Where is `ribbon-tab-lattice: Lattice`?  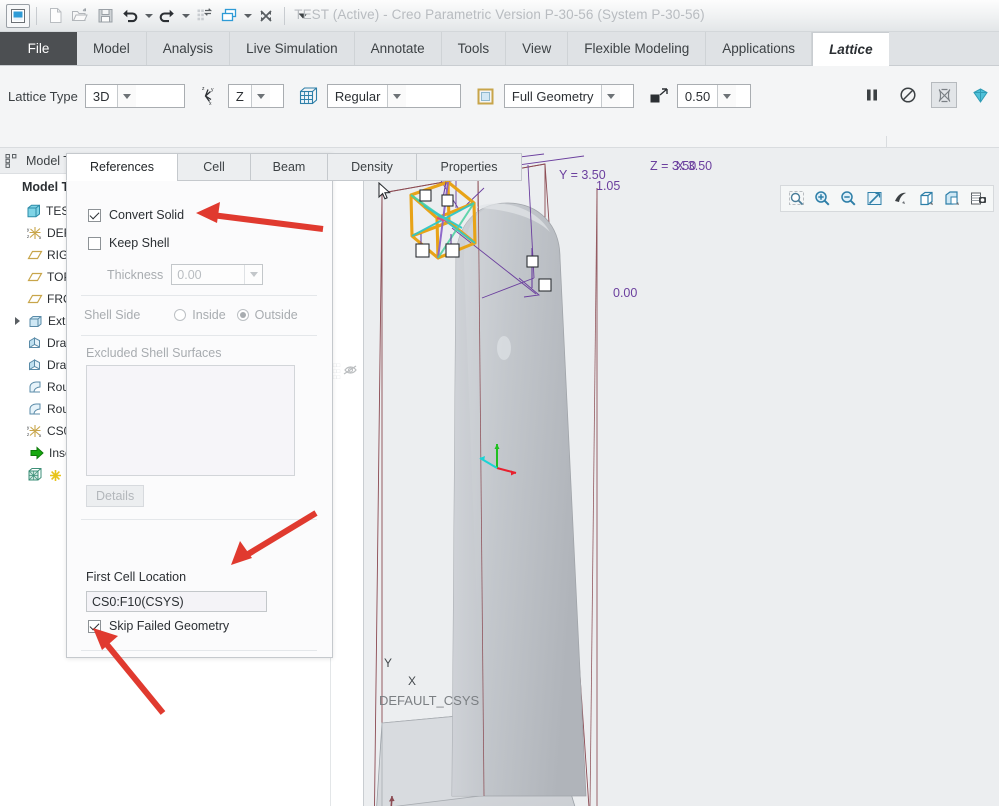 ribbon-tab-lattice: Lattice is located at coordinates (850, 49).